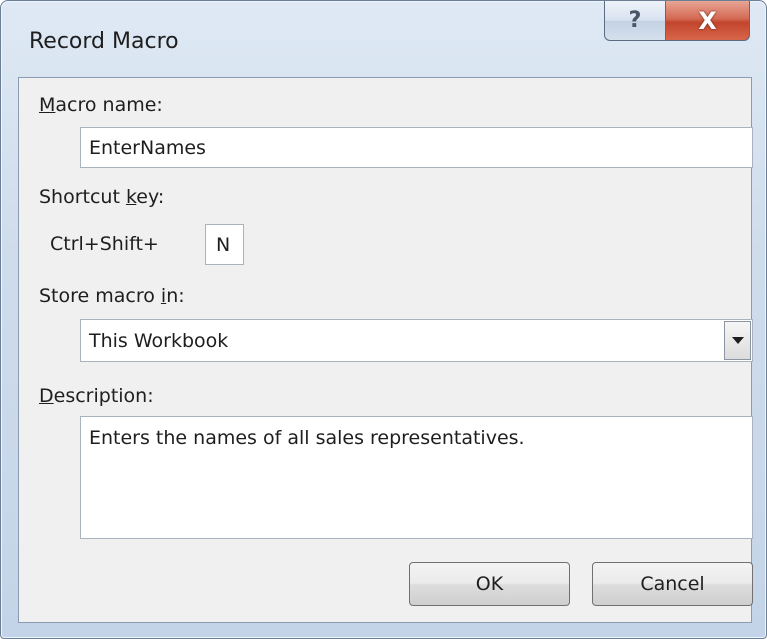 The height and width of the screenshot is (639, 767). I want to click on description-accel: D, so click(46, 396).